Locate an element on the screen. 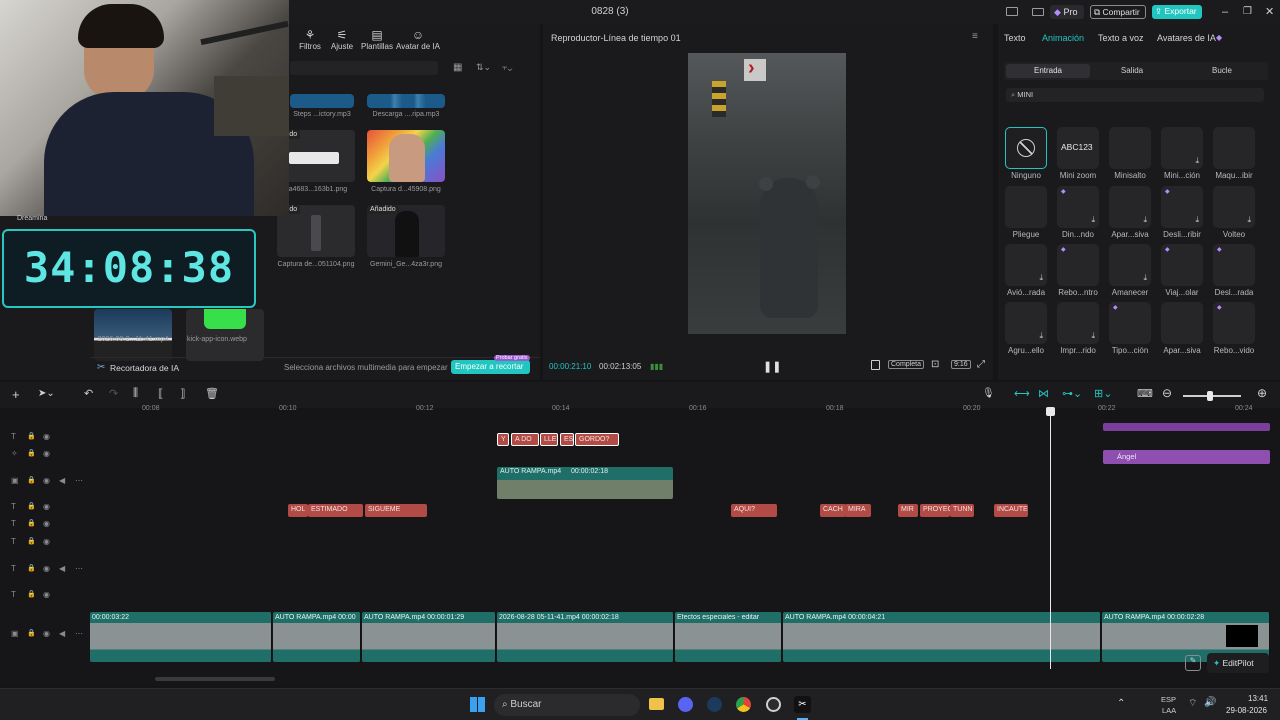 The image size is (1280, 720). tab-text-to-speech: Texto a voz is located at coordinates (1121, 38).